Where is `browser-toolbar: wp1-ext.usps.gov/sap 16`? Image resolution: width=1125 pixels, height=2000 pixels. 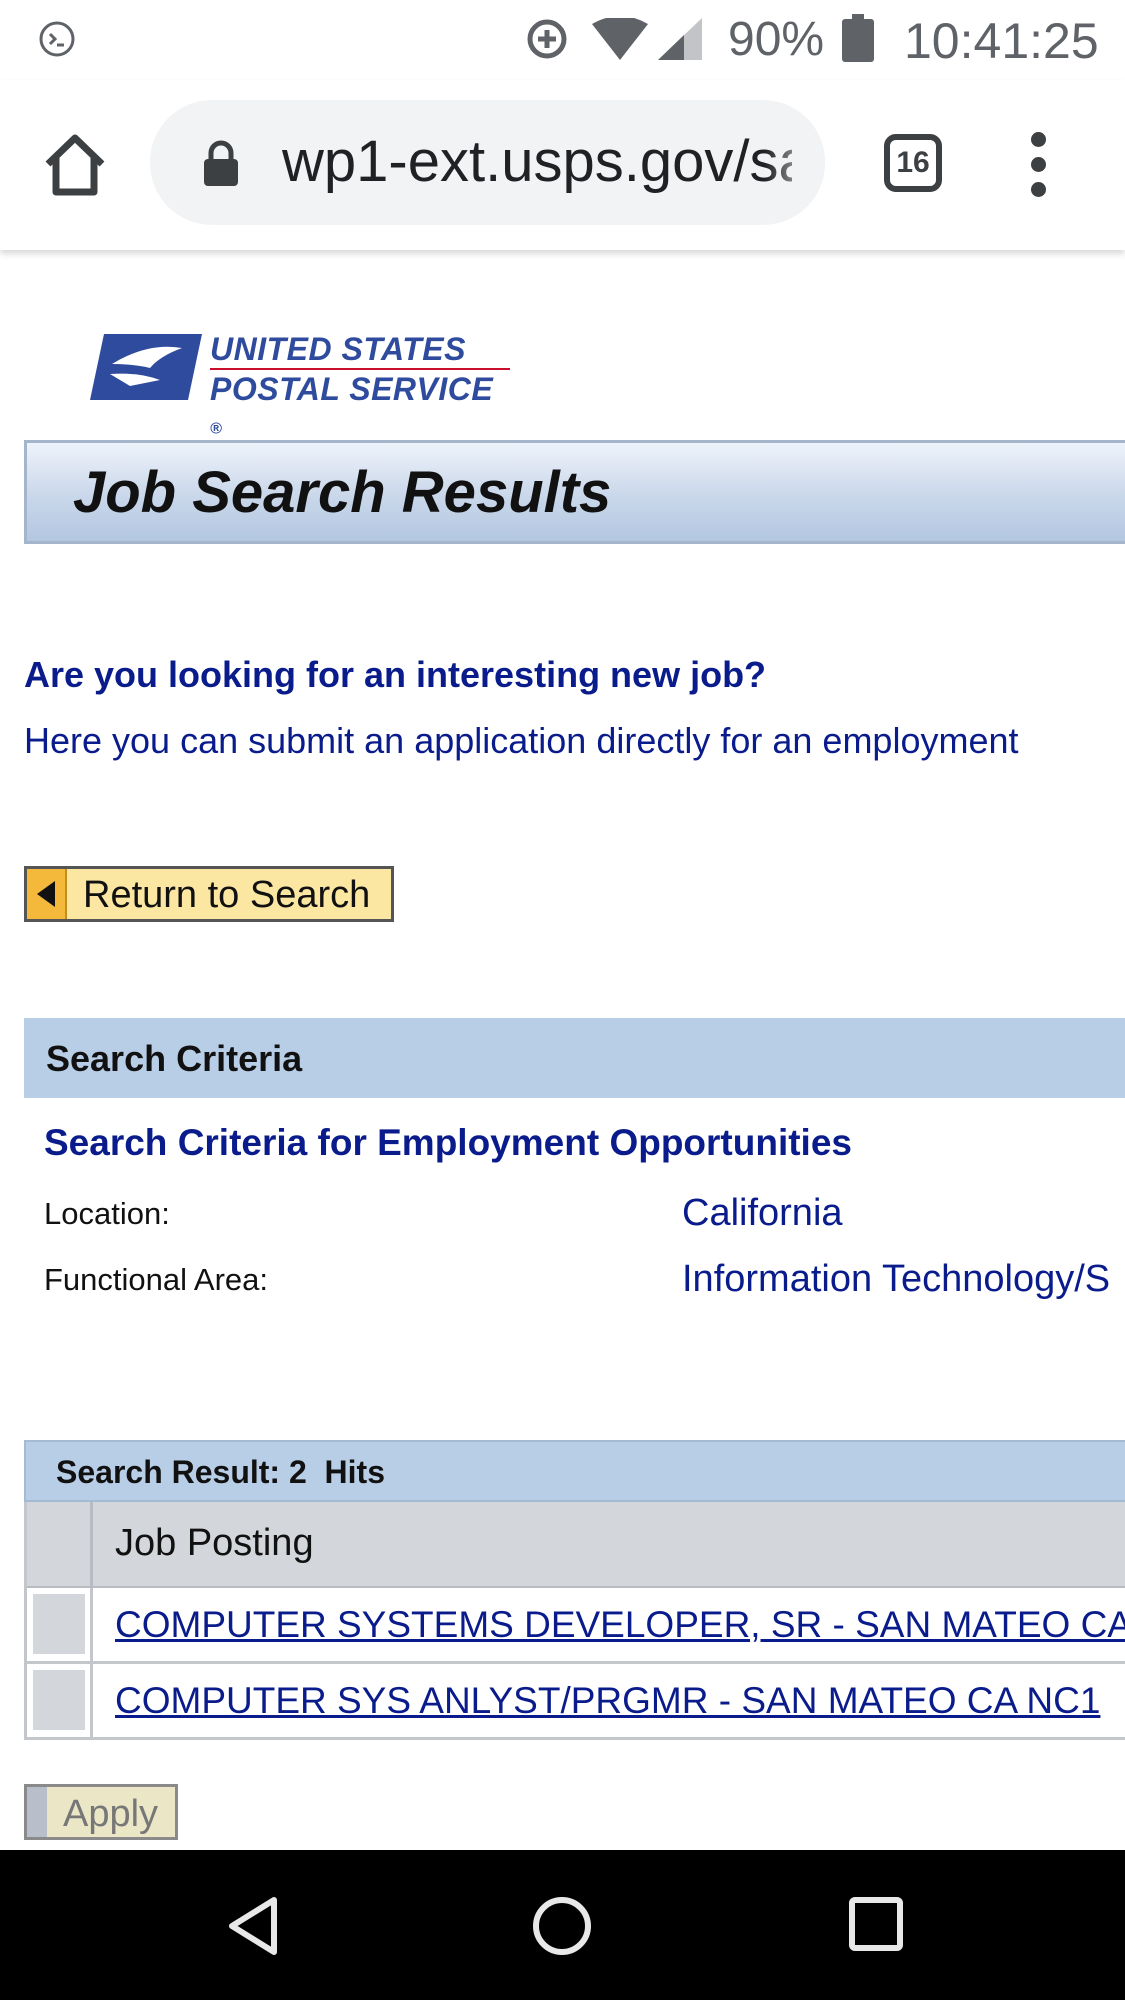
browser-toolbar: wp1-ext.usps.gov/sap 16 is located at coordinates (562, 165).